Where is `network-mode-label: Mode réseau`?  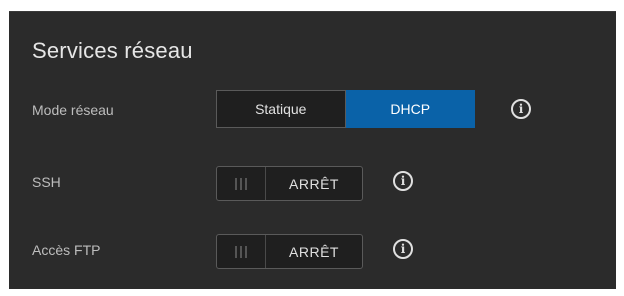 network-mode-label: Mode réseau is located at coordinates (73, 110).